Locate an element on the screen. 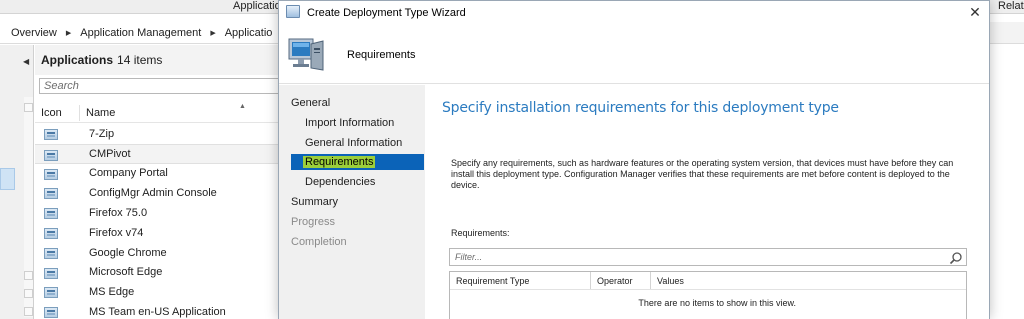 This screenshot has width=1024, height=319. list-item: Microsoft Edge is located at coordinates (160, 273).